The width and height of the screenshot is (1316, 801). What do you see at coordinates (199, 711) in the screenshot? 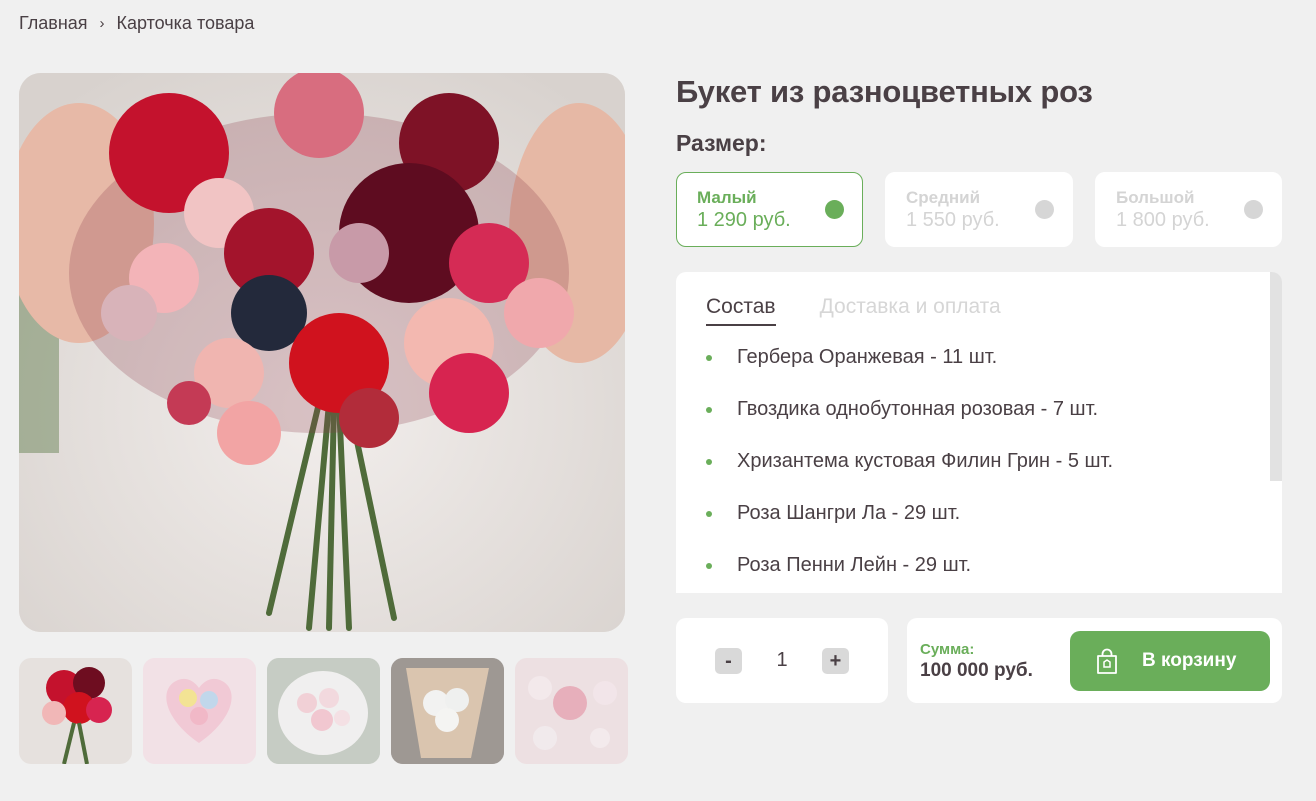
I see `thumbnail-bouquet-heart` at bounding box center [199, 711].